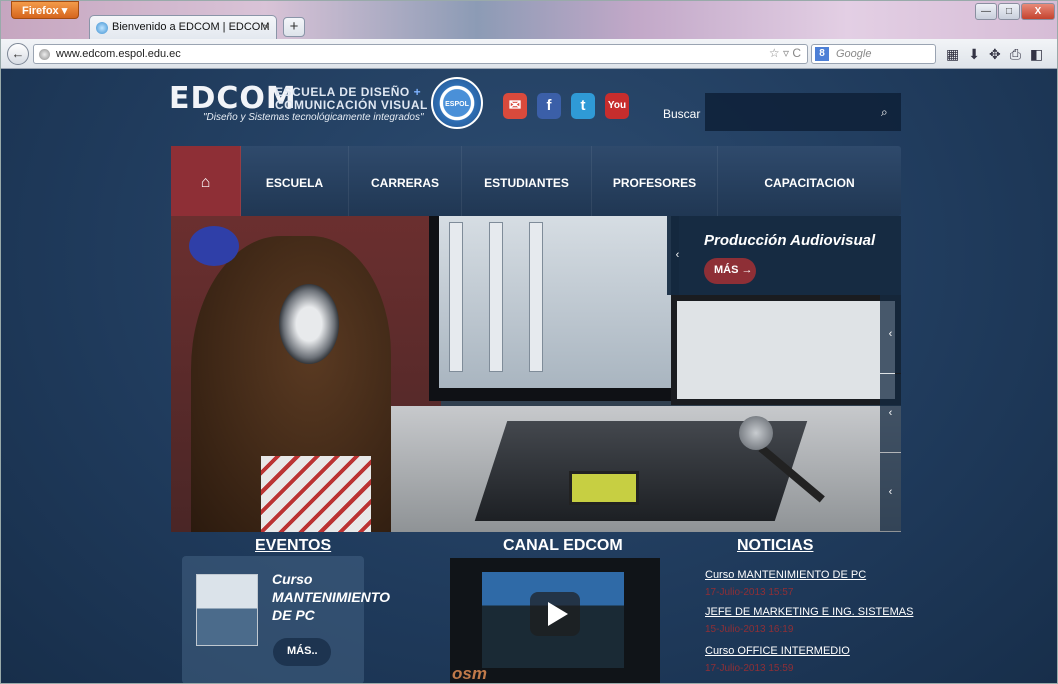 The height and width of the screenshot is (684, 1058). Describe the element at coordinates (682, 114) in the screenshot. I see `search-label: Buscar` at that location.